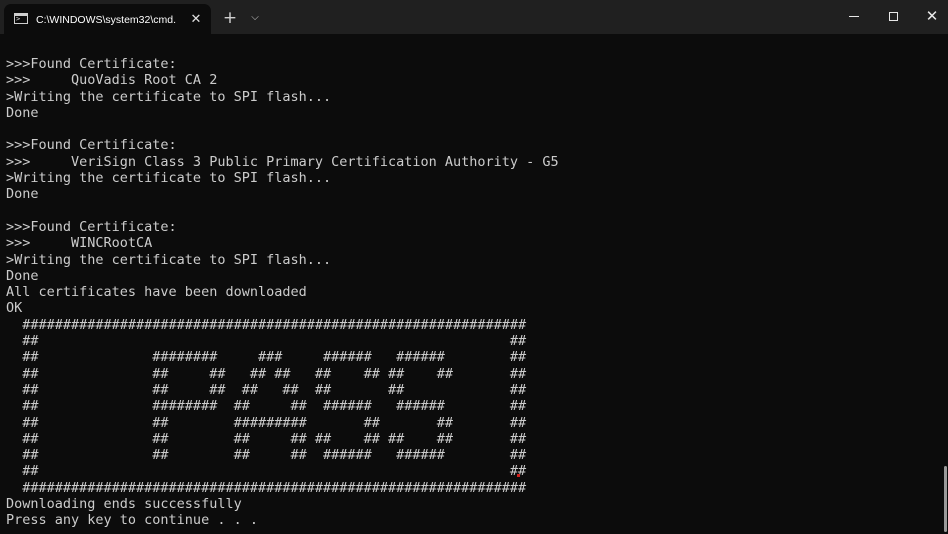 Image resolution: width=948 pixels, height=534 pixels. I want to click on maximize-icon, so click(893, 16).